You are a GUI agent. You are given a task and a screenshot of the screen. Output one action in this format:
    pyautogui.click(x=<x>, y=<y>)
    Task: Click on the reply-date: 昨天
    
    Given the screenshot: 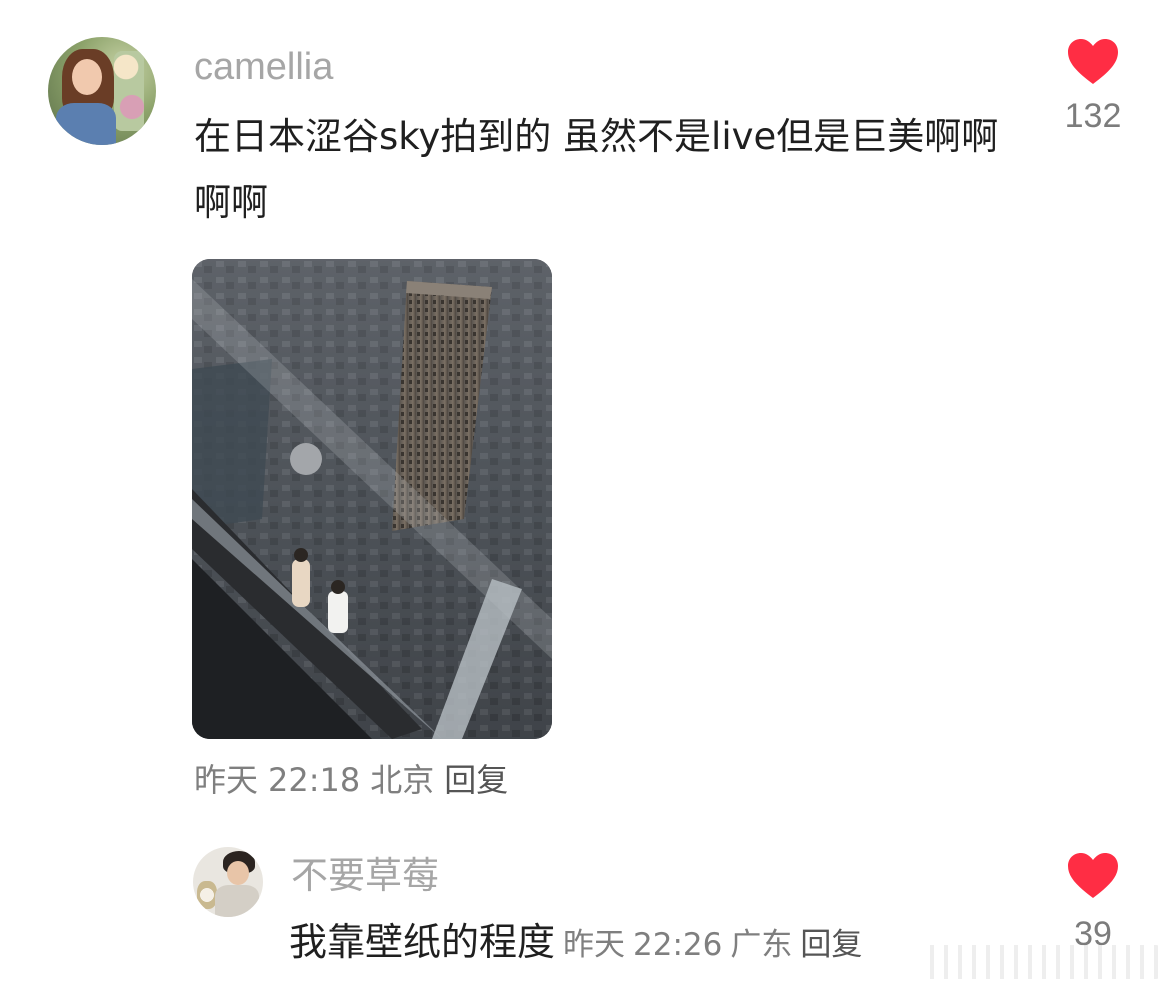 What is the action you would take?
    pyautogui.click(x=594, y=945)
    